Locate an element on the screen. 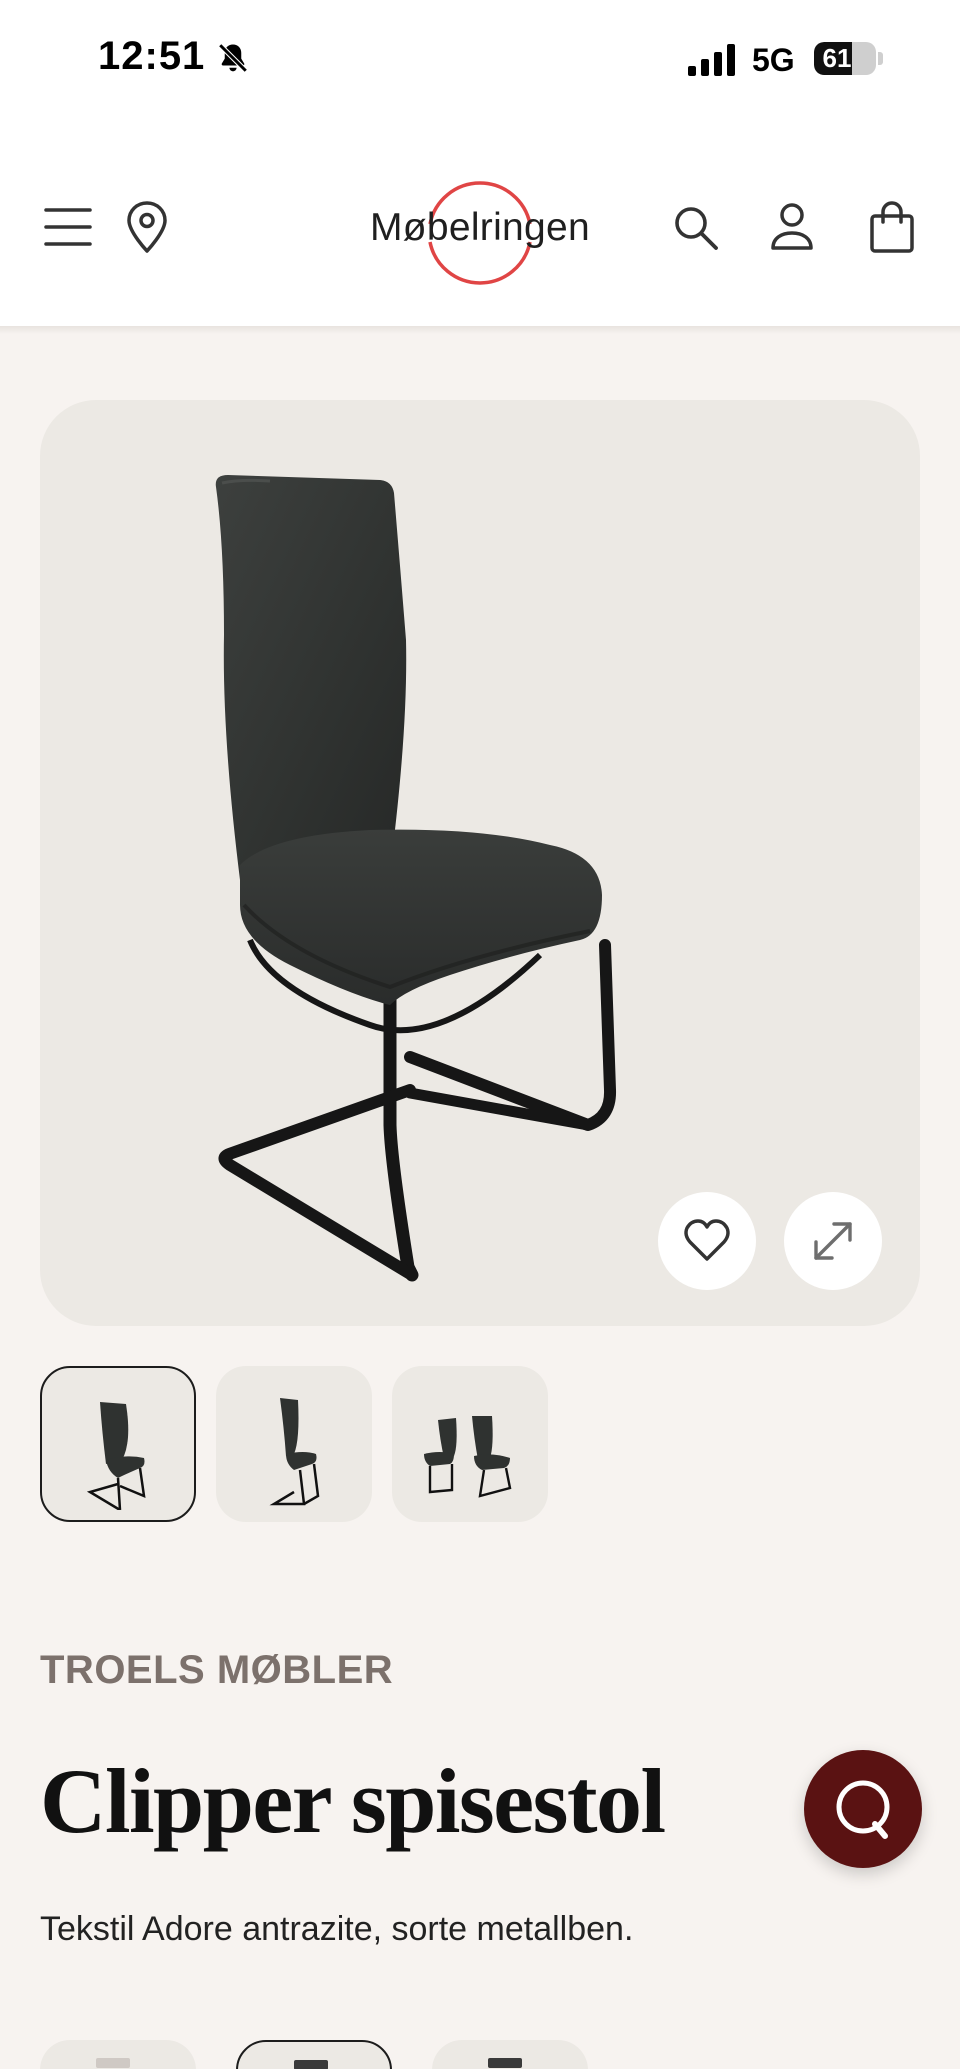  logo-text: Møbelringen is located at coordinates (480, 227).